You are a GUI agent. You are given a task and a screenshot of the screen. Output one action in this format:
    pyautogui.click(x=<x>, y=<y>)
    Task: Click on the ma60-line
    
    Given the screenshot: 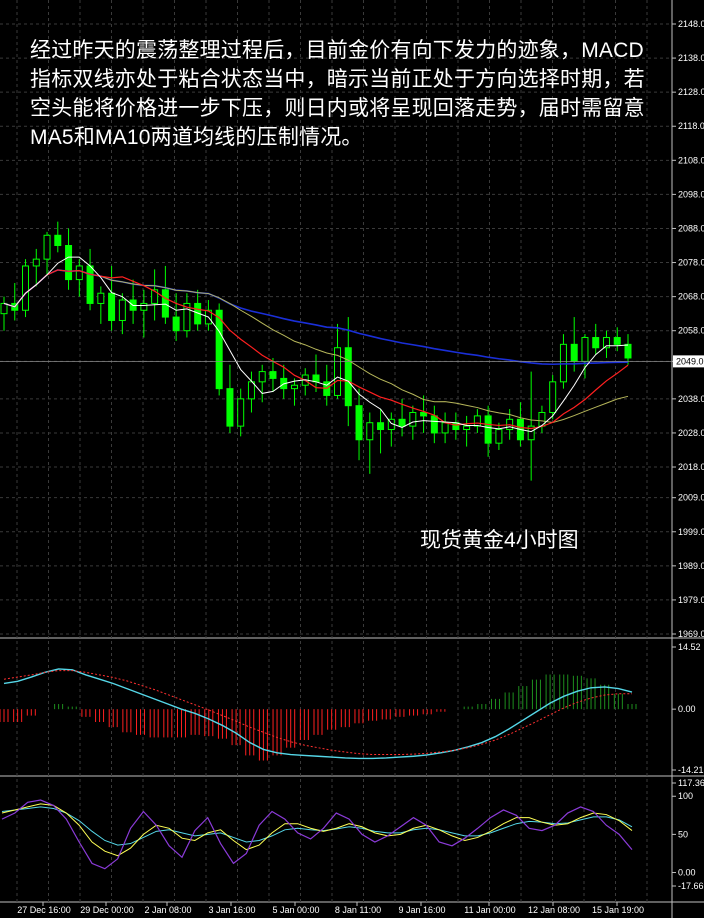 What is the action you would take?
    pyautogui.click(x=316, y=317)
    